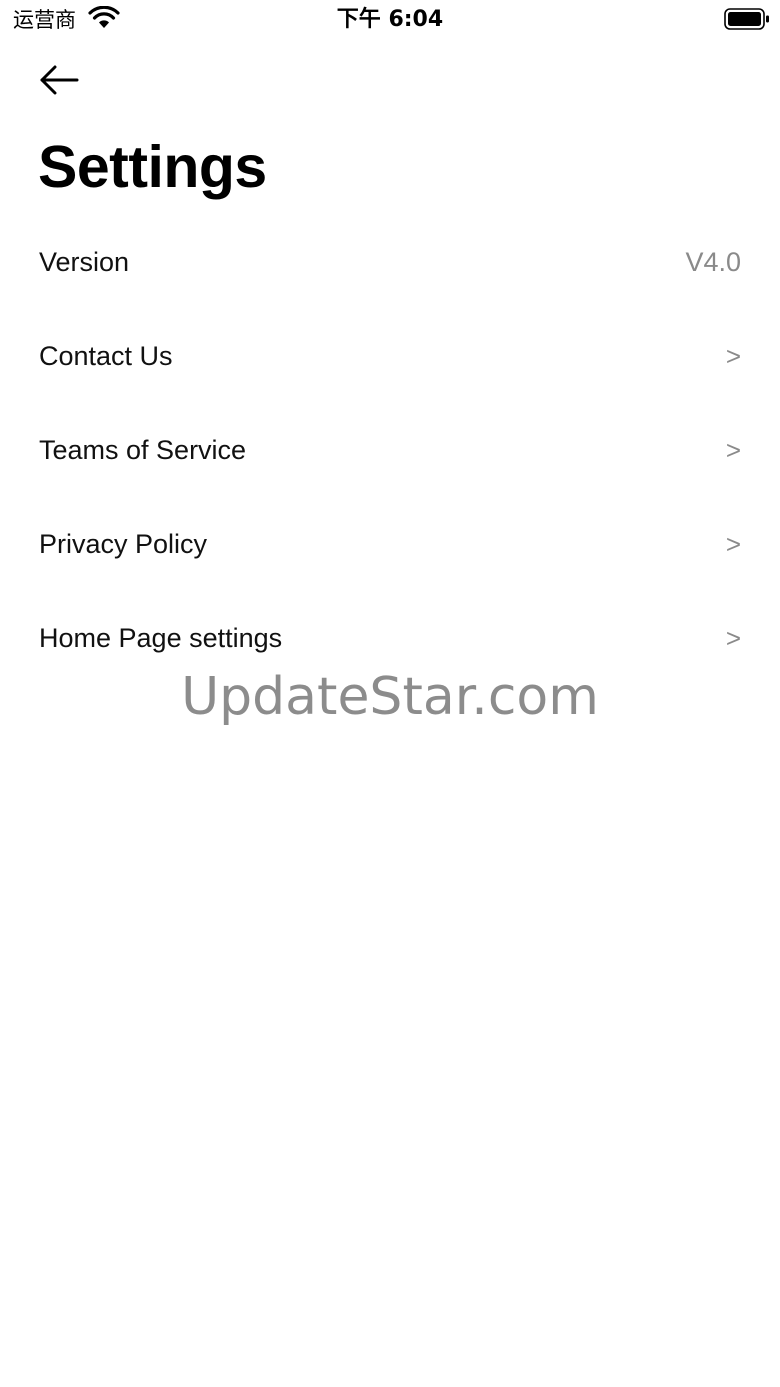 This screenshot has height=1387, width=780. Describe the element at coordinates (390, 356) in the screenshot. I see `settings-row-contact-us: Contact Us >` at that location.